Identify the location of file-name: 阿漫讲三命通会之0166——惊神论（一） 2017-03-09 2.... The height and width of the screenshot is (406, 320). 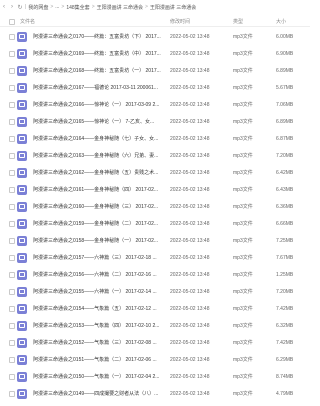
(98, 104).